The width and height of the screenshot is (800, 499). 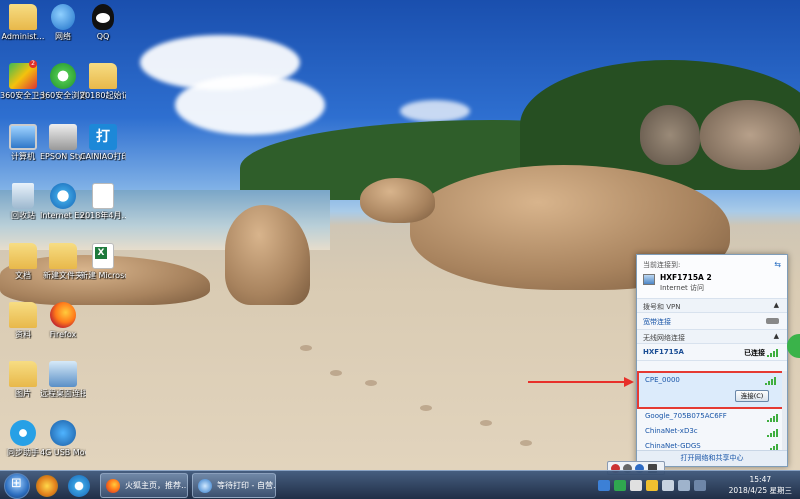 What do you see at coordinates (662, 307) in the screenshot?
I see `vpn-header-label: 拨号和 VPN` at bounding box center [662, 307].